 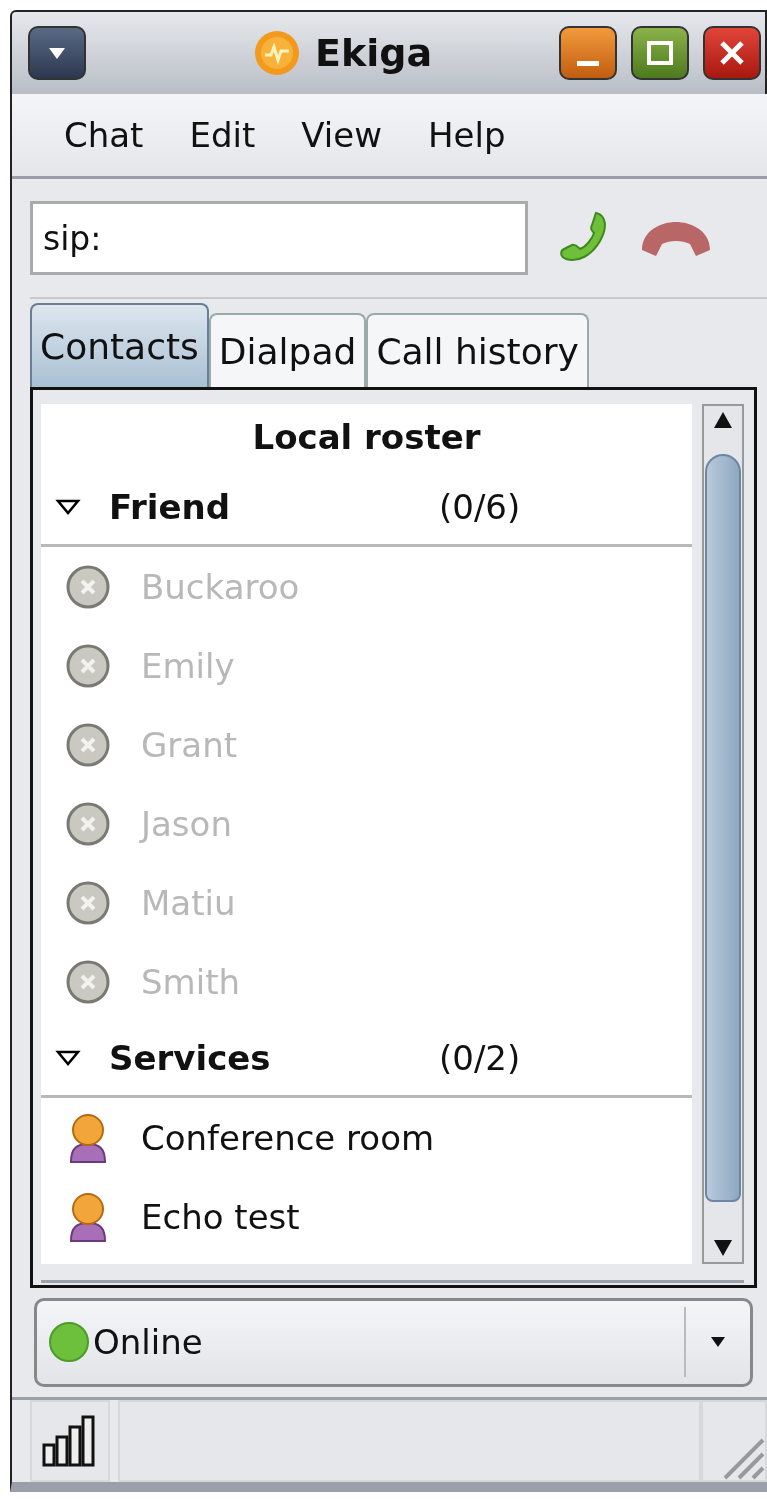 I want to click on window-menu-button, so click(x=57, y=53).